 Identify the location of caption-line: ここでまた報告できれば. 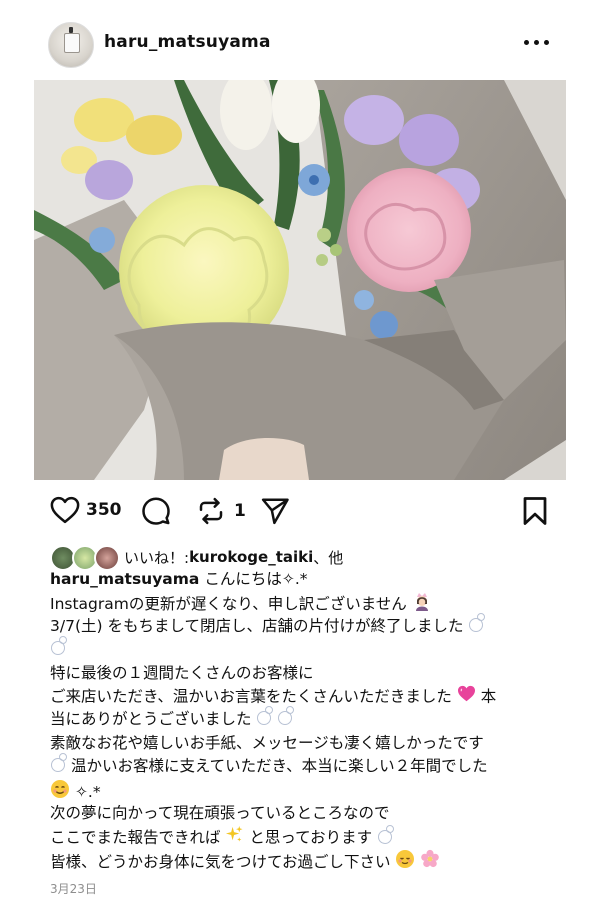
(135, 838).